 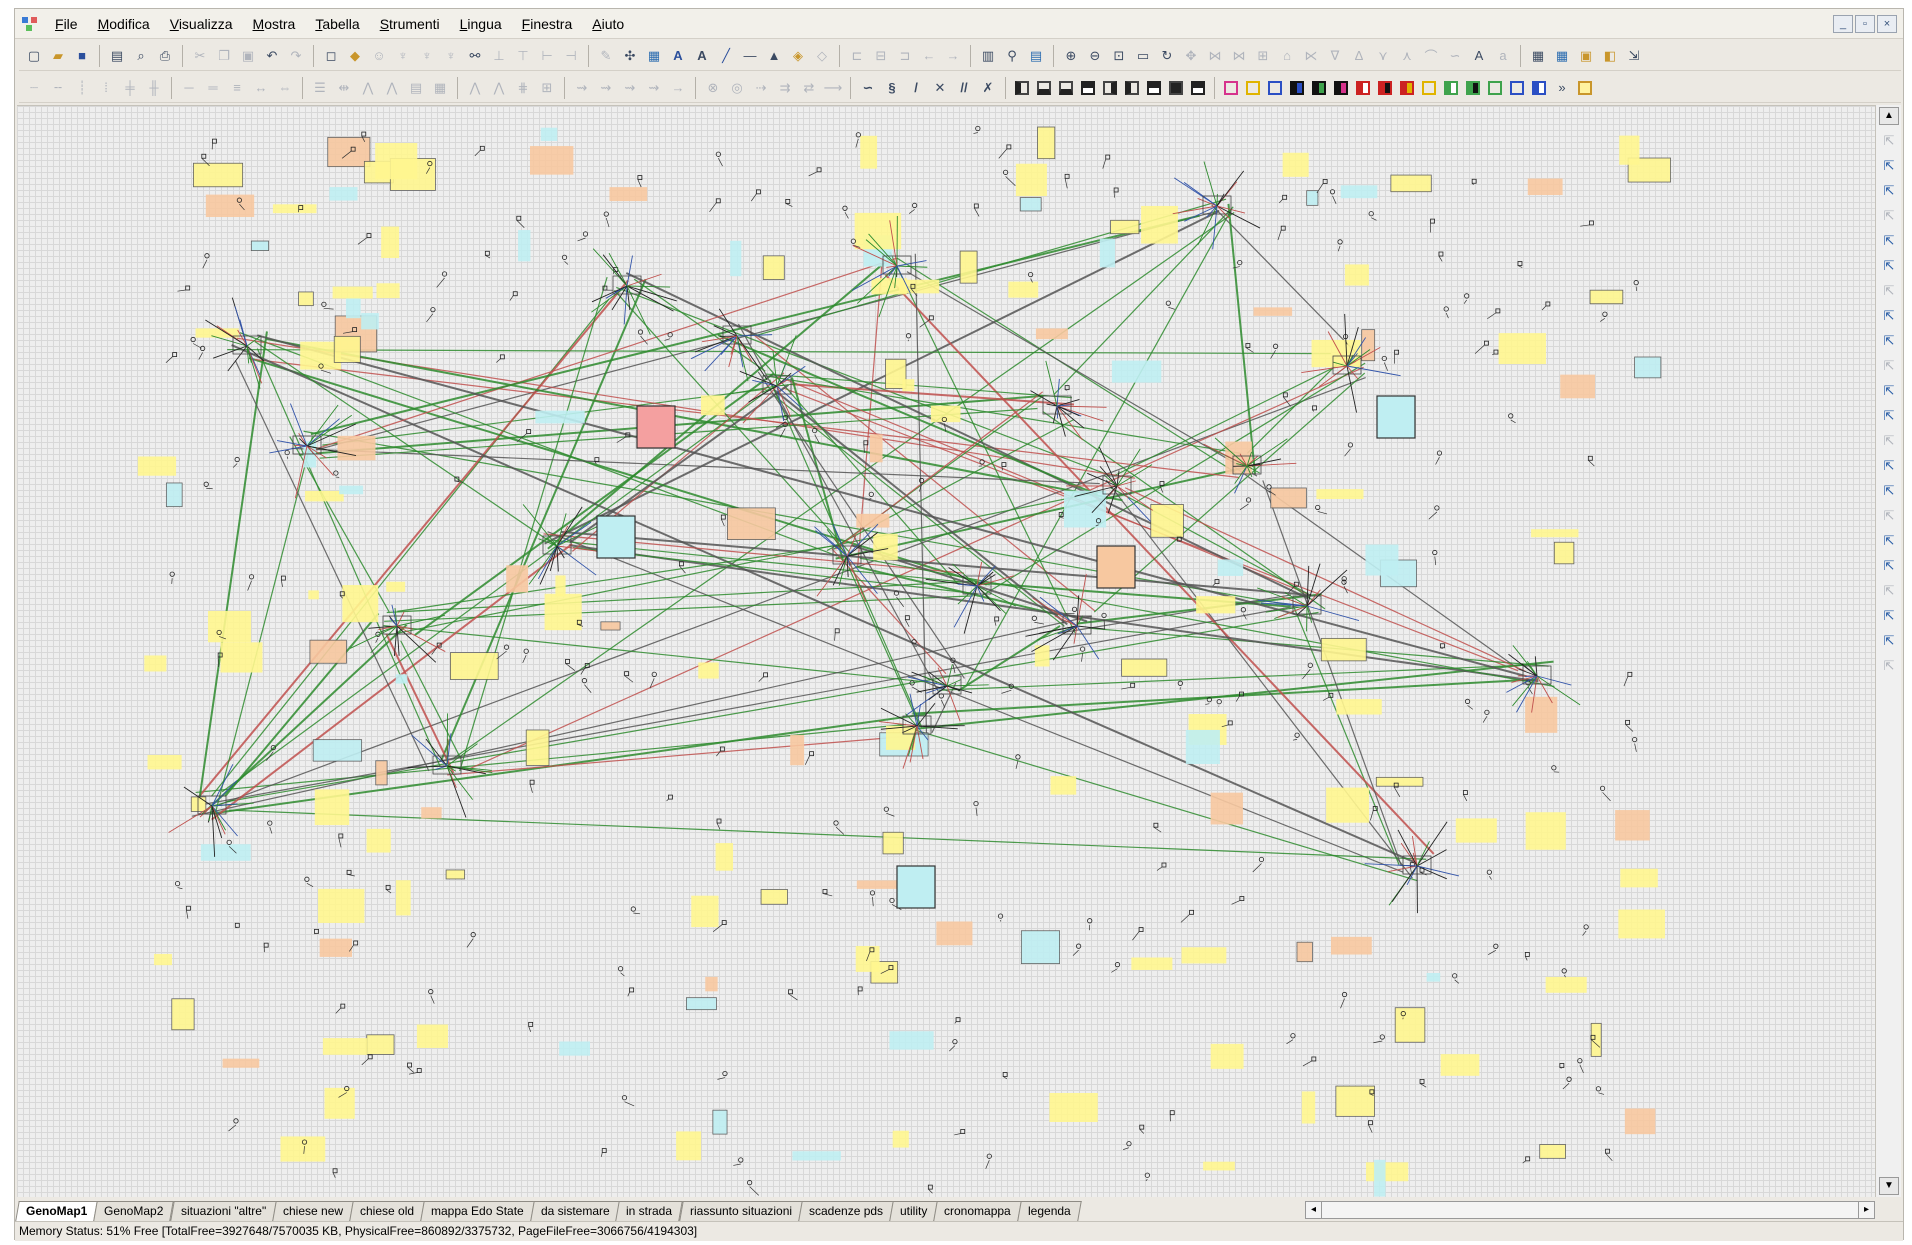 I want to click on box-half-icon, so click(x=1198, y=88).